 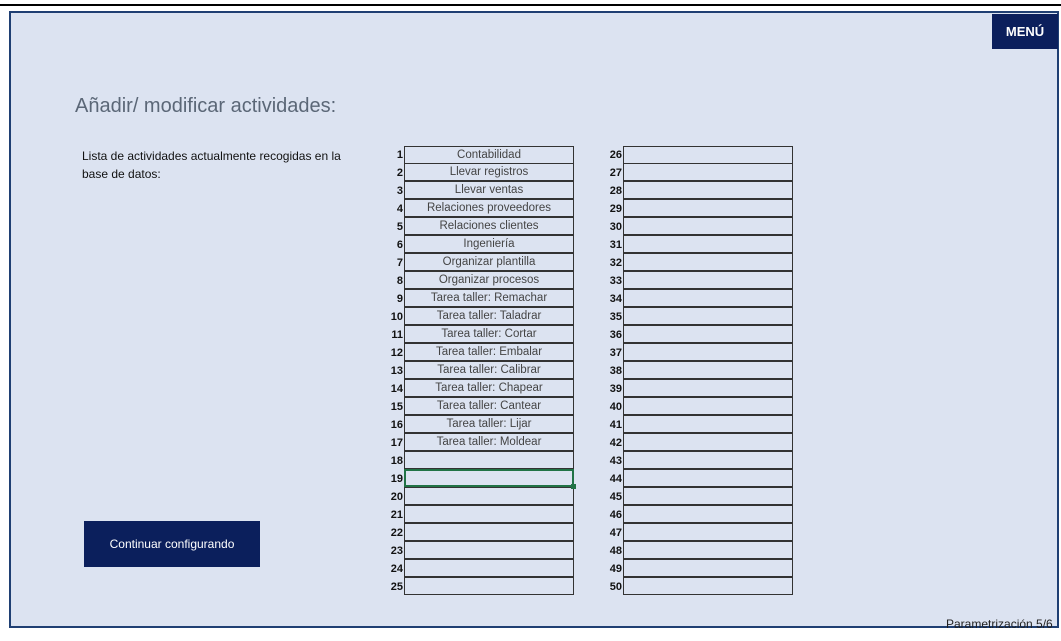 What do you see at coordinates (489, 316) in the screenshot?
I see `activity-cell: Tarea taller: Taladrar` at bounding box center [489, 316].